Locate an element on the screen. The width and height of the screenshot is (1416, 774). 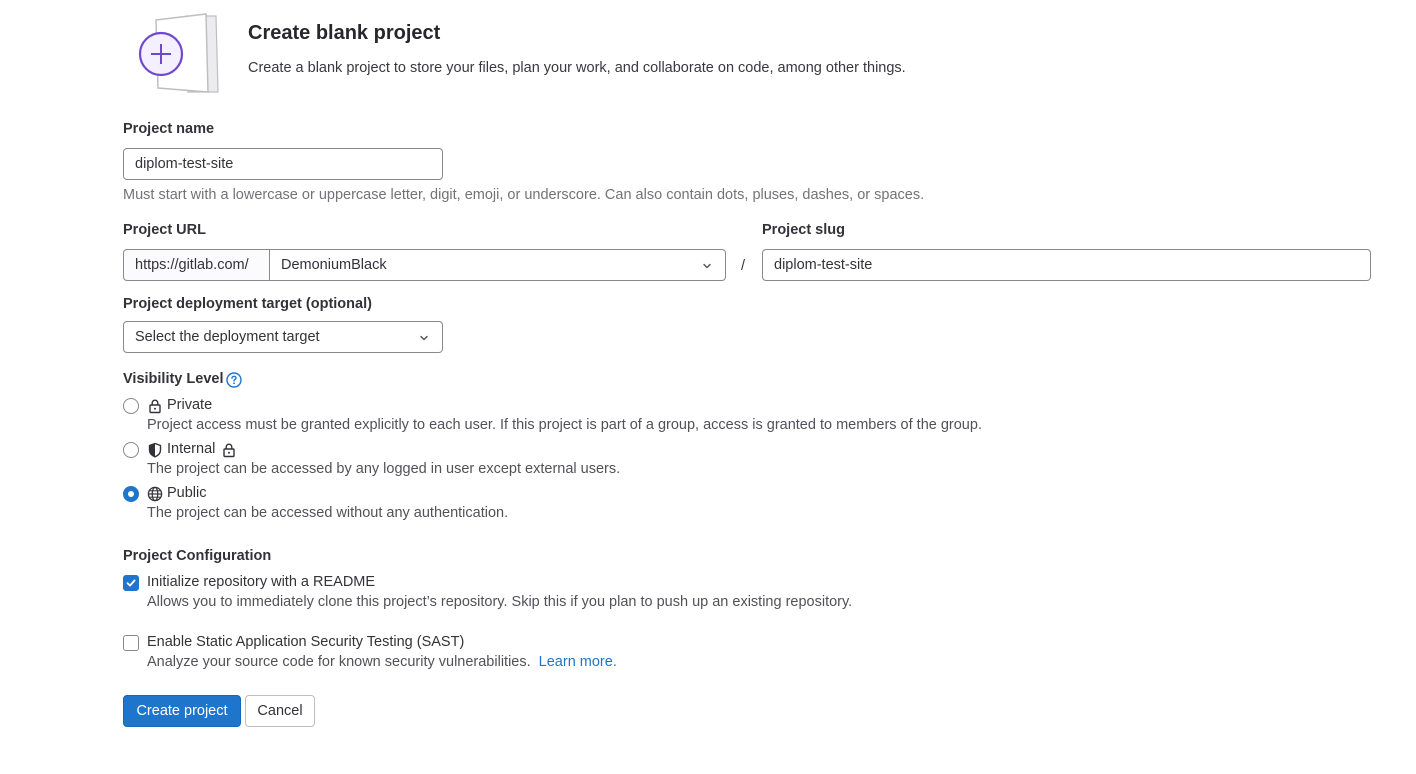
namespace-select: DemoniumBlack is located at coordinates (497, 265).